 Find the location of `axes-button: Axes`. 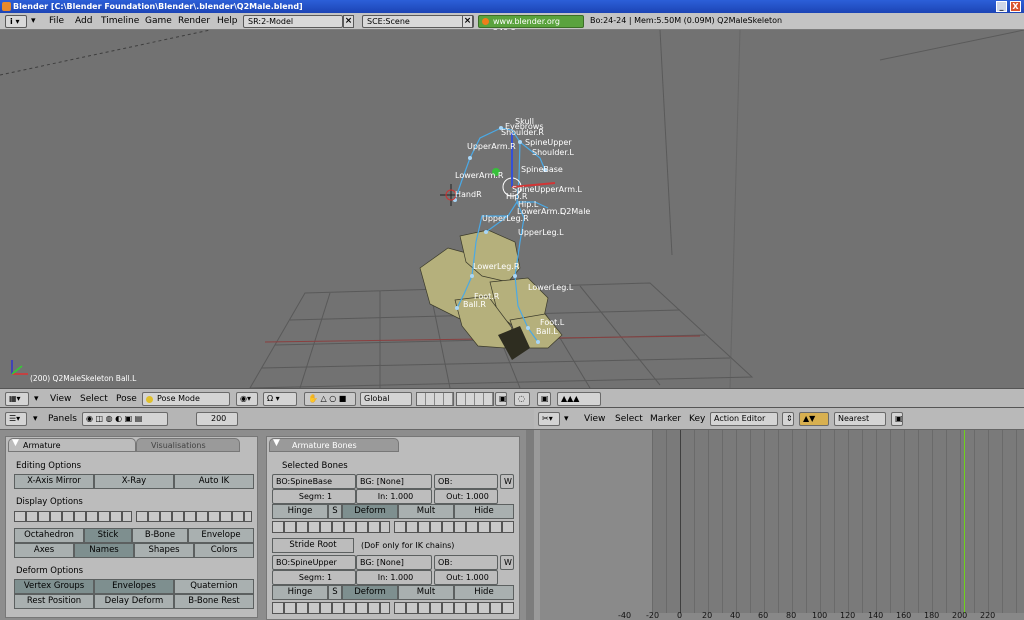

axes-button: Axes is located at coordinates (44, 550).